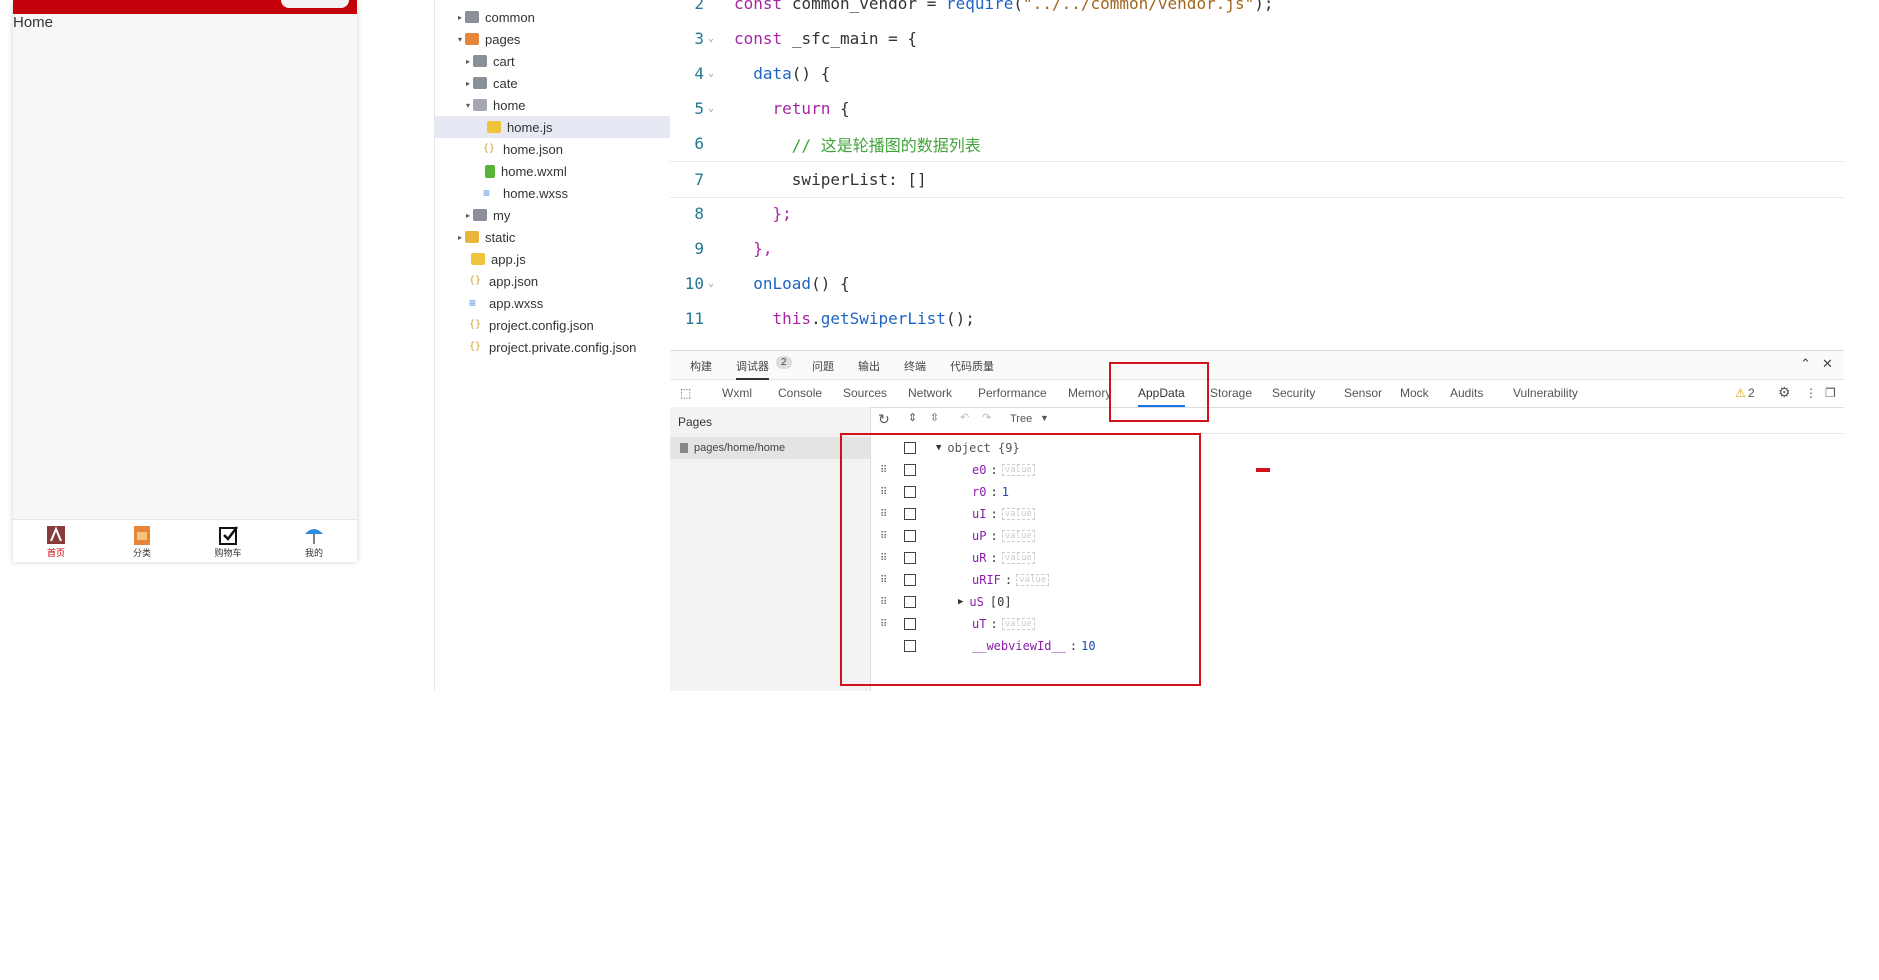  What do you see at coordinates (228, 541) in the screenshot?
I see `tab-cart: 购物车` at bounding box center [228, 541].